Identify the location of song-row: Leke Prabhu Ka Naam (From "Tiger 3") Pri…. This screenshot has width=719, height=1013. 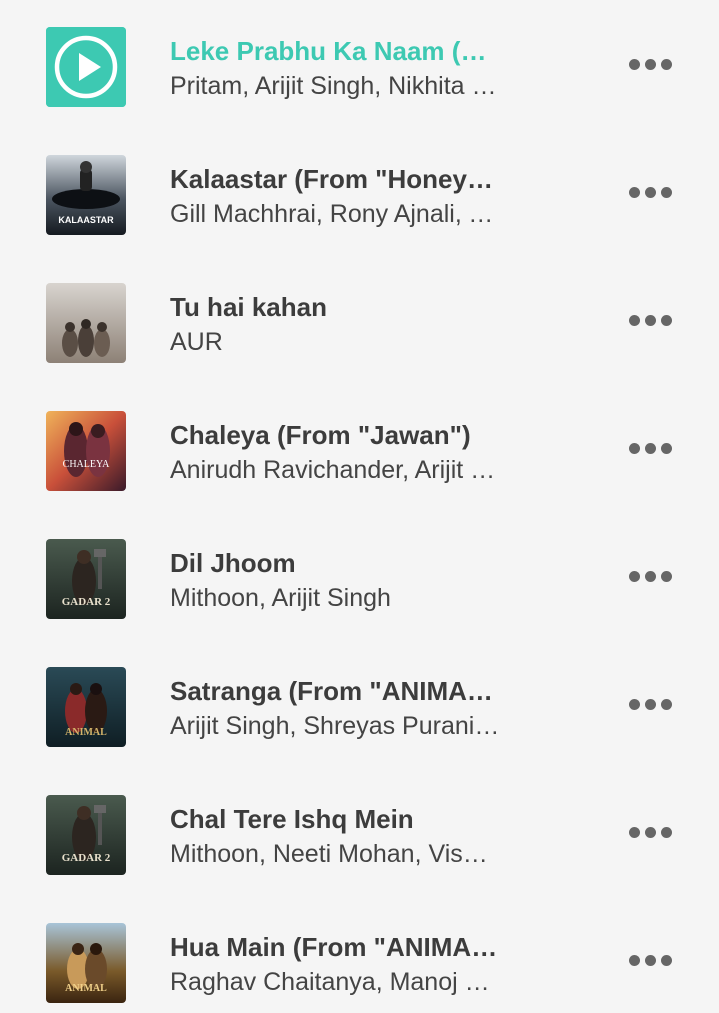
(359, 66).